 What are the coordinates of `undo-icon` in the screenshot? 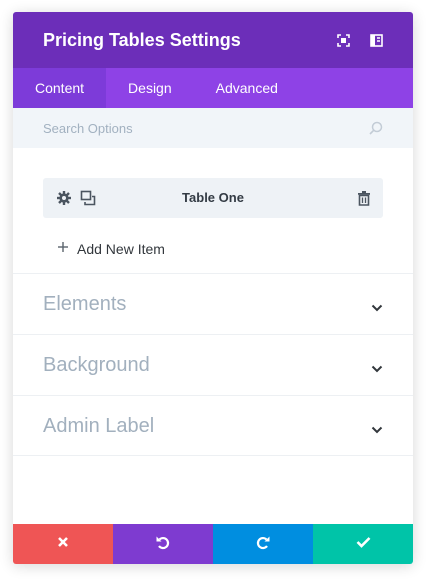 It's located at (163, 544).